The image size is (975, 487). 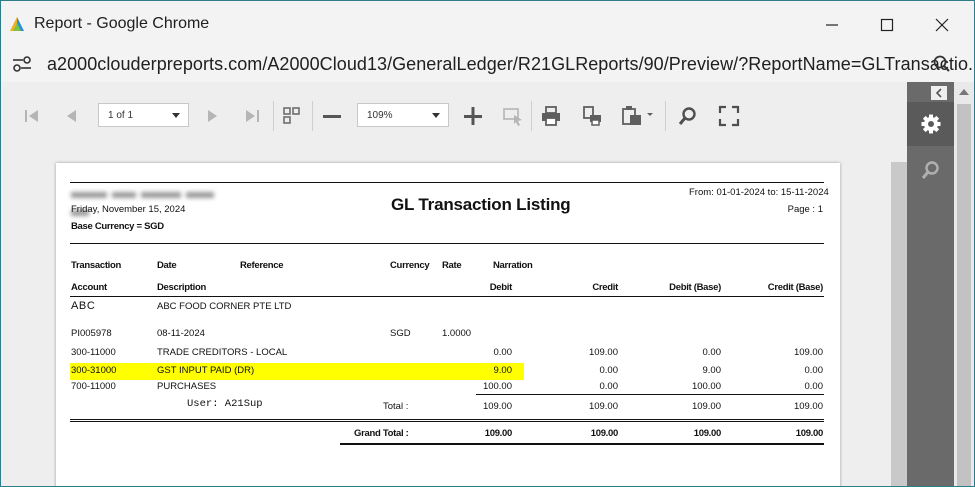 What do you see at coordinates (181, 287) in the screenshot?
I see `col-description: Description` at bounding box center [181, 287].